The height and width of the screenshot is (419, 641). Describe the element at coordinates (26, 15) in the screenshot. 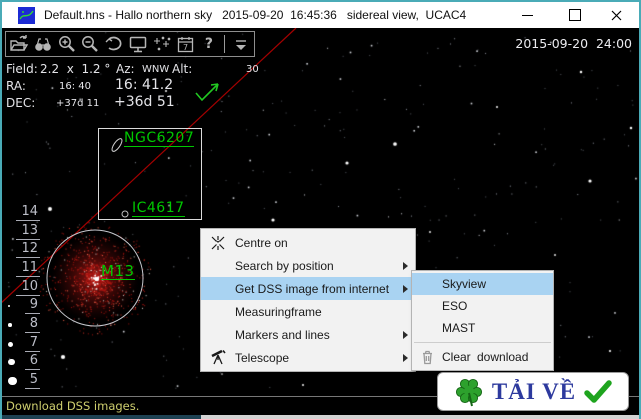

I see `app-icon` at that location.